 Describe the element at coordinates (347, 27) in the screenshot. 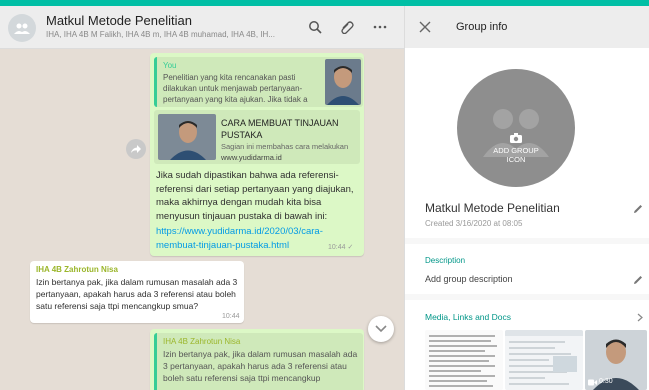

I see `attach-icon` at that location.